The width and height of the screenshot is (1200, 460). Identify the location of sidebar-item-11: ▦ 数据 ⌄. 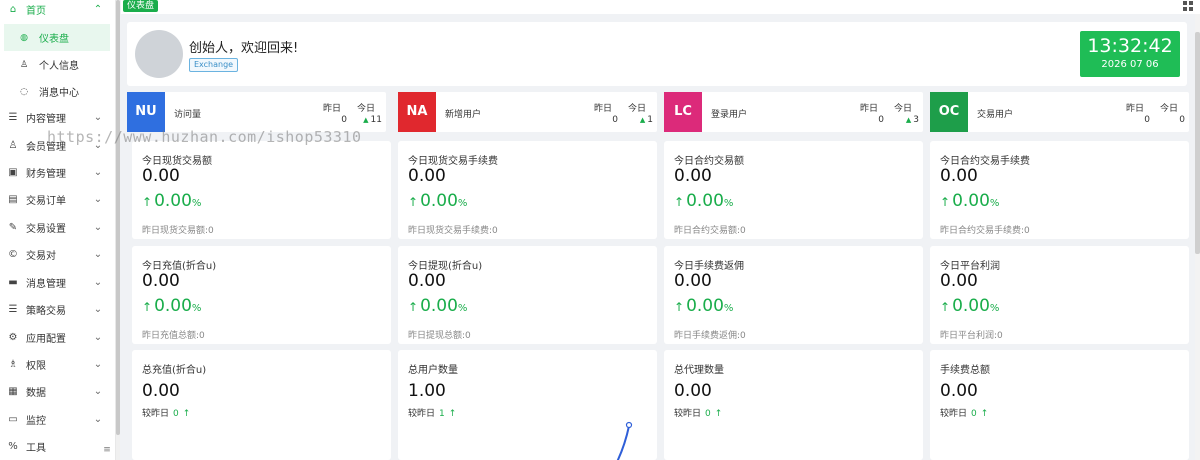
(58, 391).